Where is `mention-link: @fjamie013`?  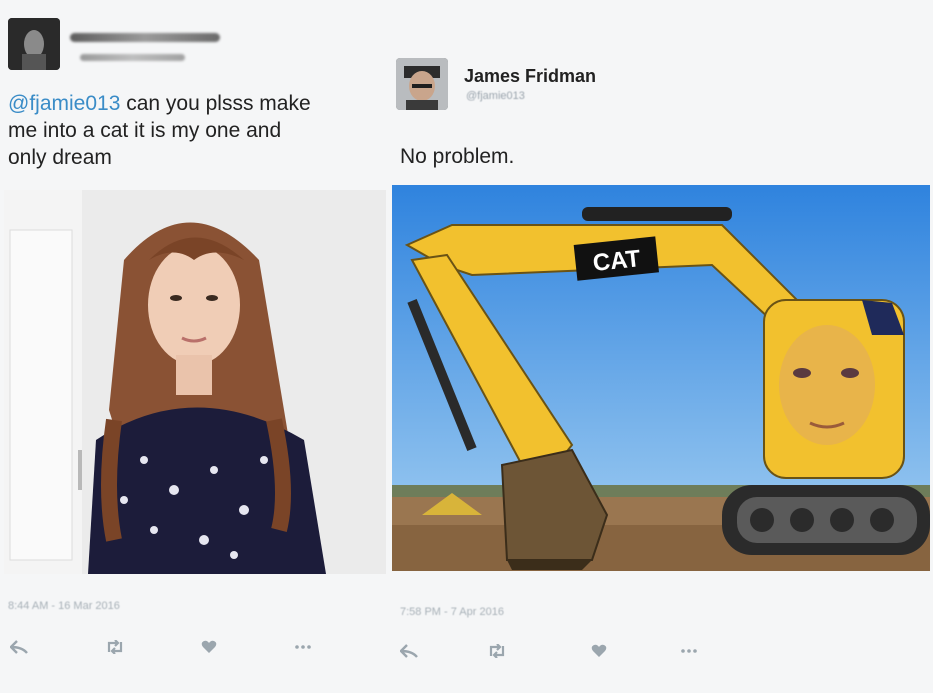 mention-link: @fjamie013 is located at coordinates (64, 103).